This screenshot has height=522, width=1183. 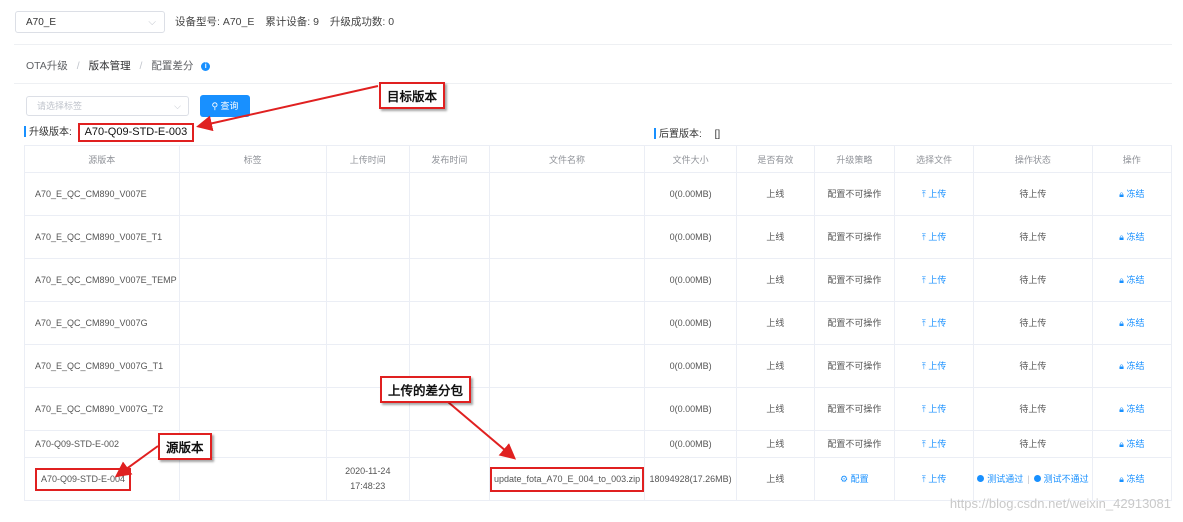 I want to click on test-fail-button: 测试不通过, so click(x=1061, y=479).